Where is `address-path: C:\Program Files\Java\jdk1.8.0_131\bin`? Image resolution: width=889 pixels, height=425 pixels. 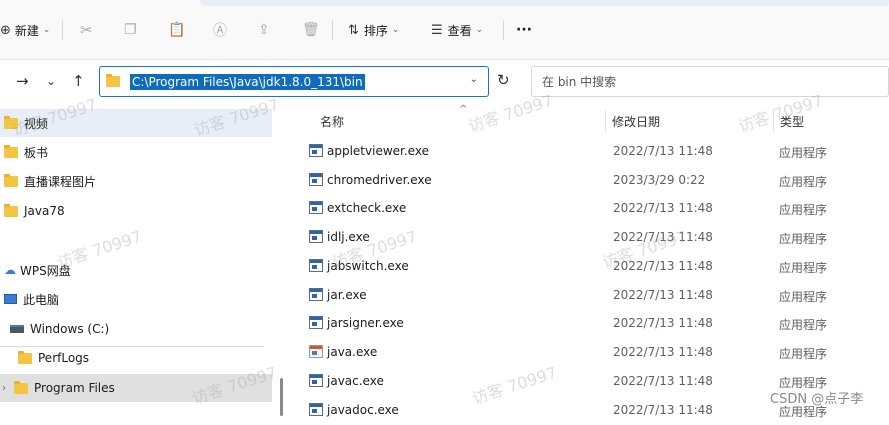
address-path: C:\Program Files\Java\jdk1.8.0_131\bin is located at coordinates (247, 81).